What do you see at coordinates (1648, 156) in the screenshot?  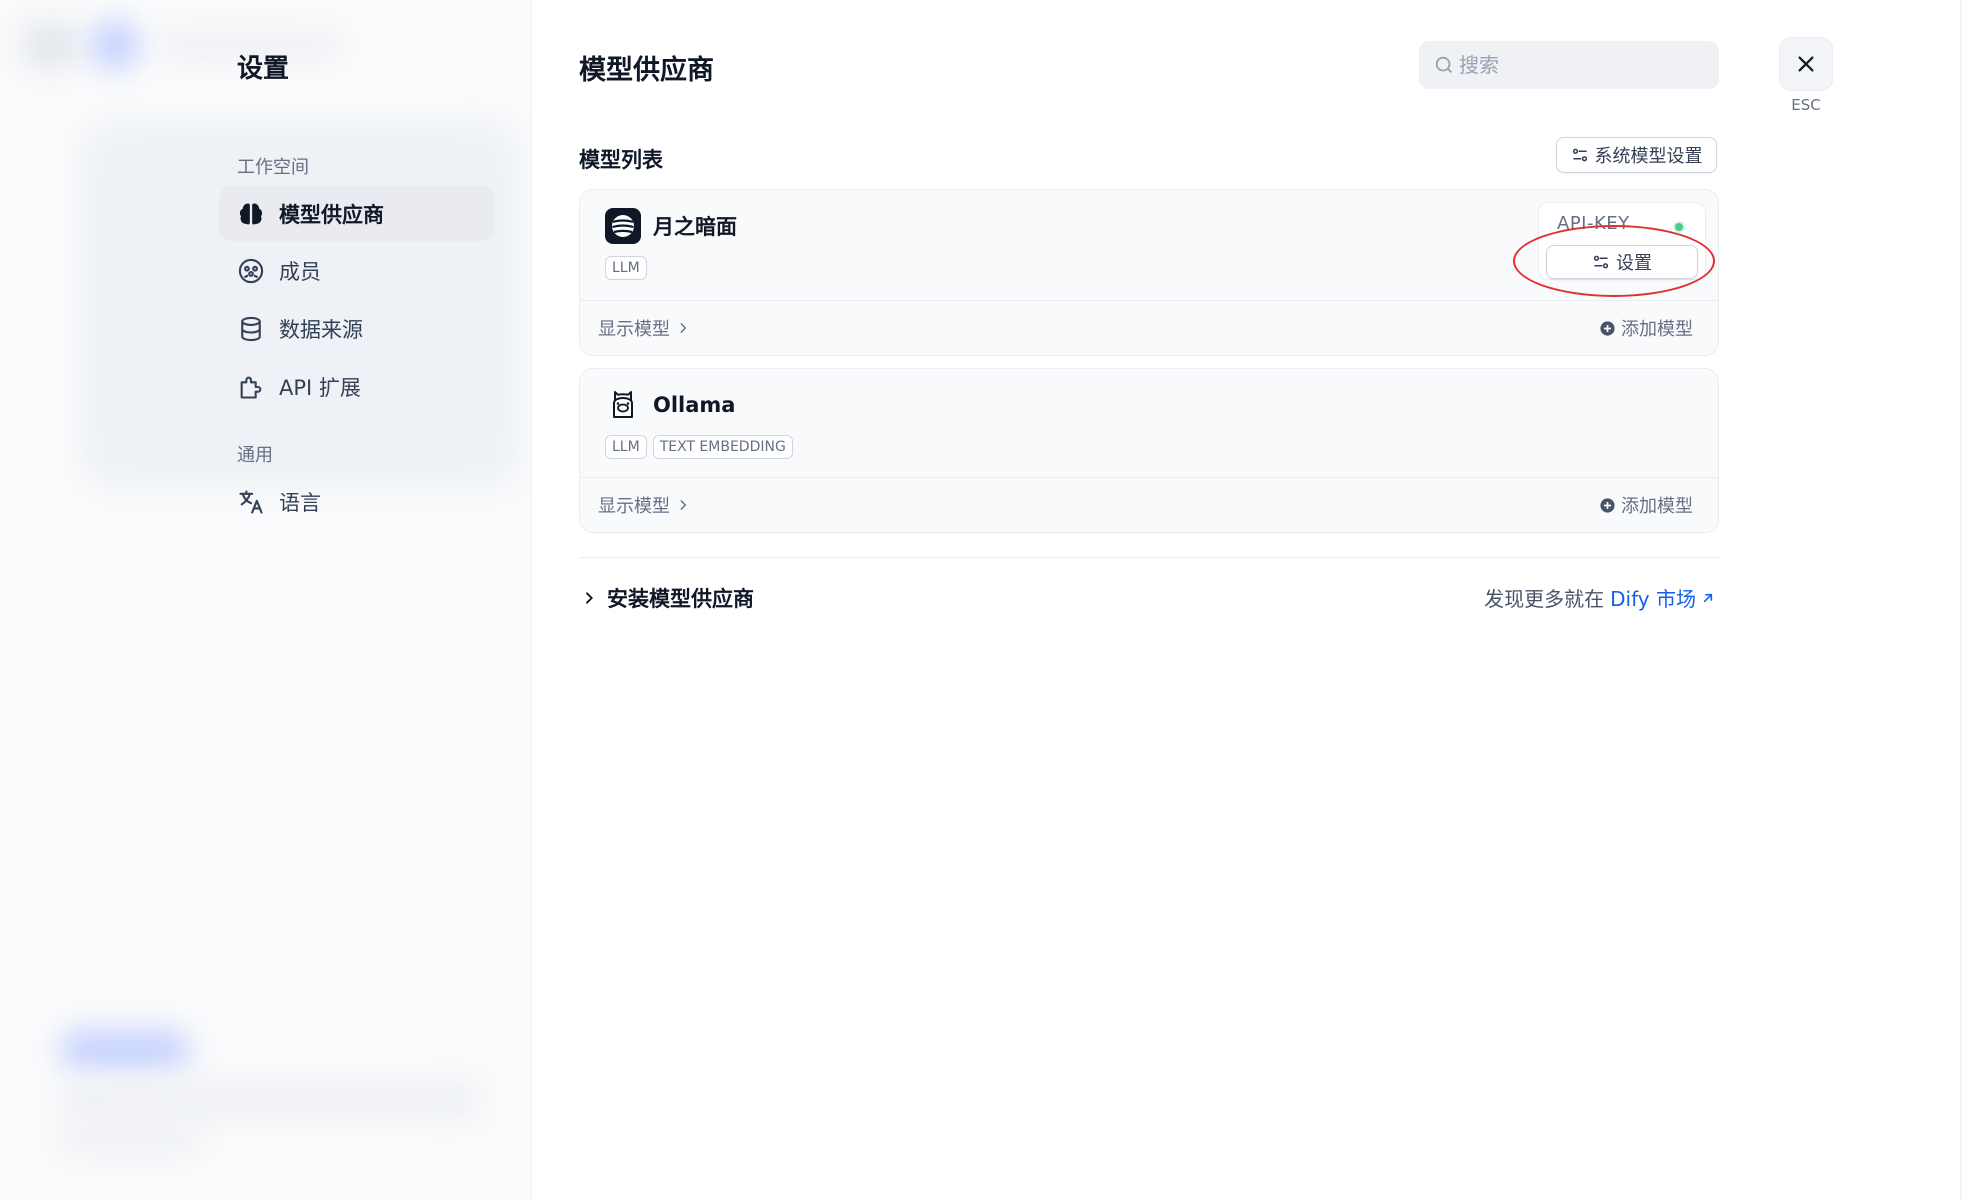 I see `system-model-settings-label: 系统模型设置` at bounding box center [1648, 156].